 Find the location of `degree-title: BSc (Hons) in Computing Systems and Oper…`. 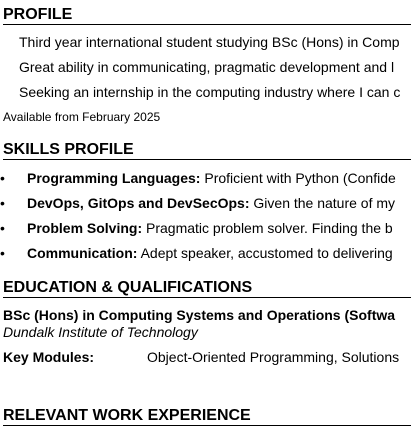

degree-title: BSc (Hons) in Computing Systems and Oper… is located at coordinates (199, 315).